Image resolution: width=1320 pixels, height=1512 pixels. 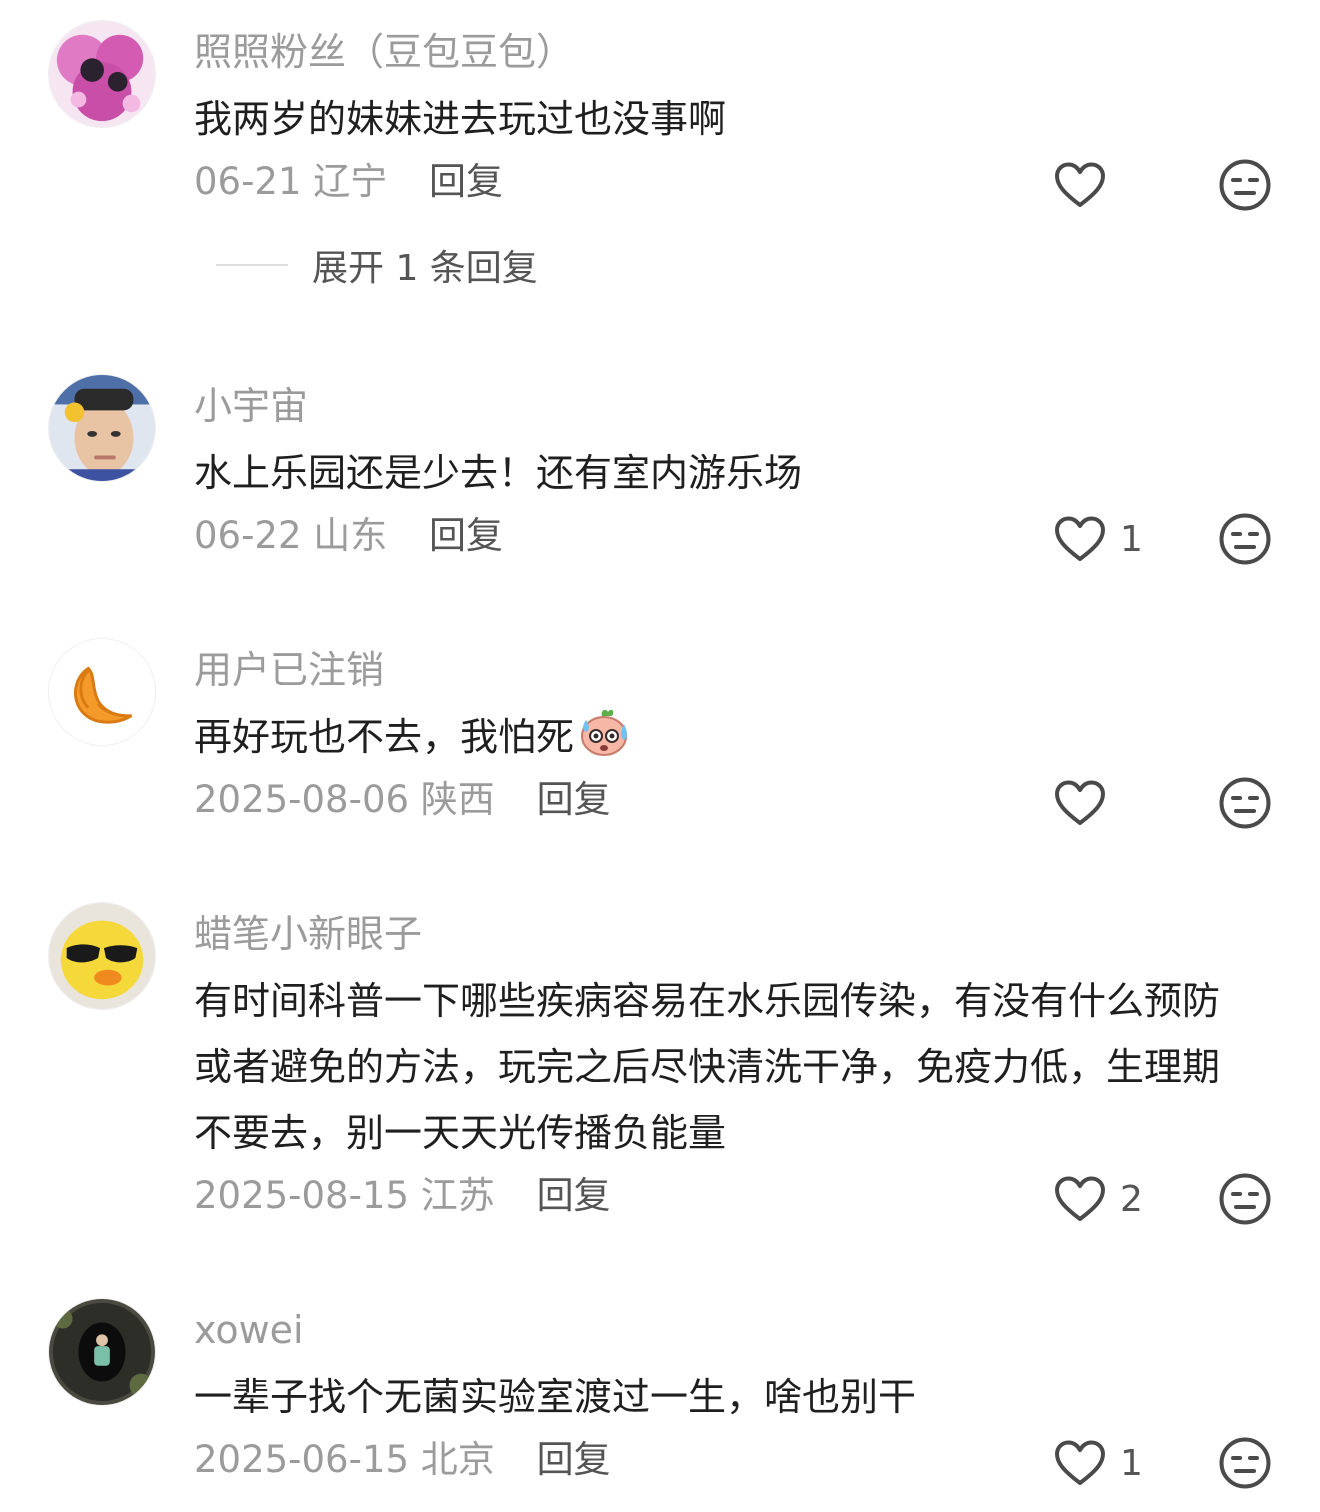 What do you see at coordinates (302, 1195) in the screenshot?
I see `comment-date: 2025-08-15` at bounding box center [302, 1195].